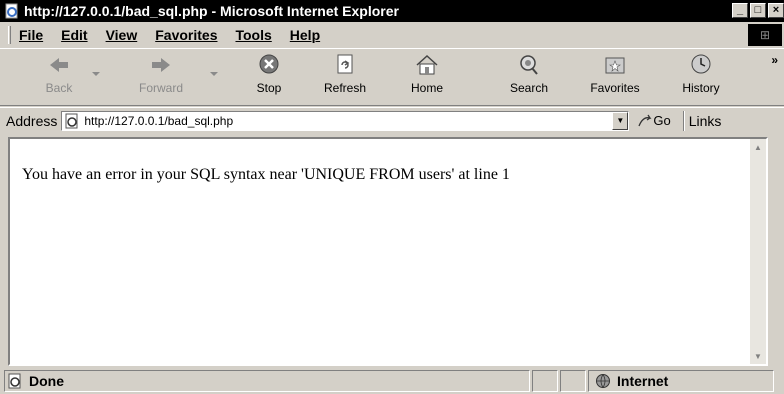 The height and width of the screenshot is (394, 784). Describe the element at coordinates (74, 35) in the screenshot. I see `menu-edit: Edit` at that location.